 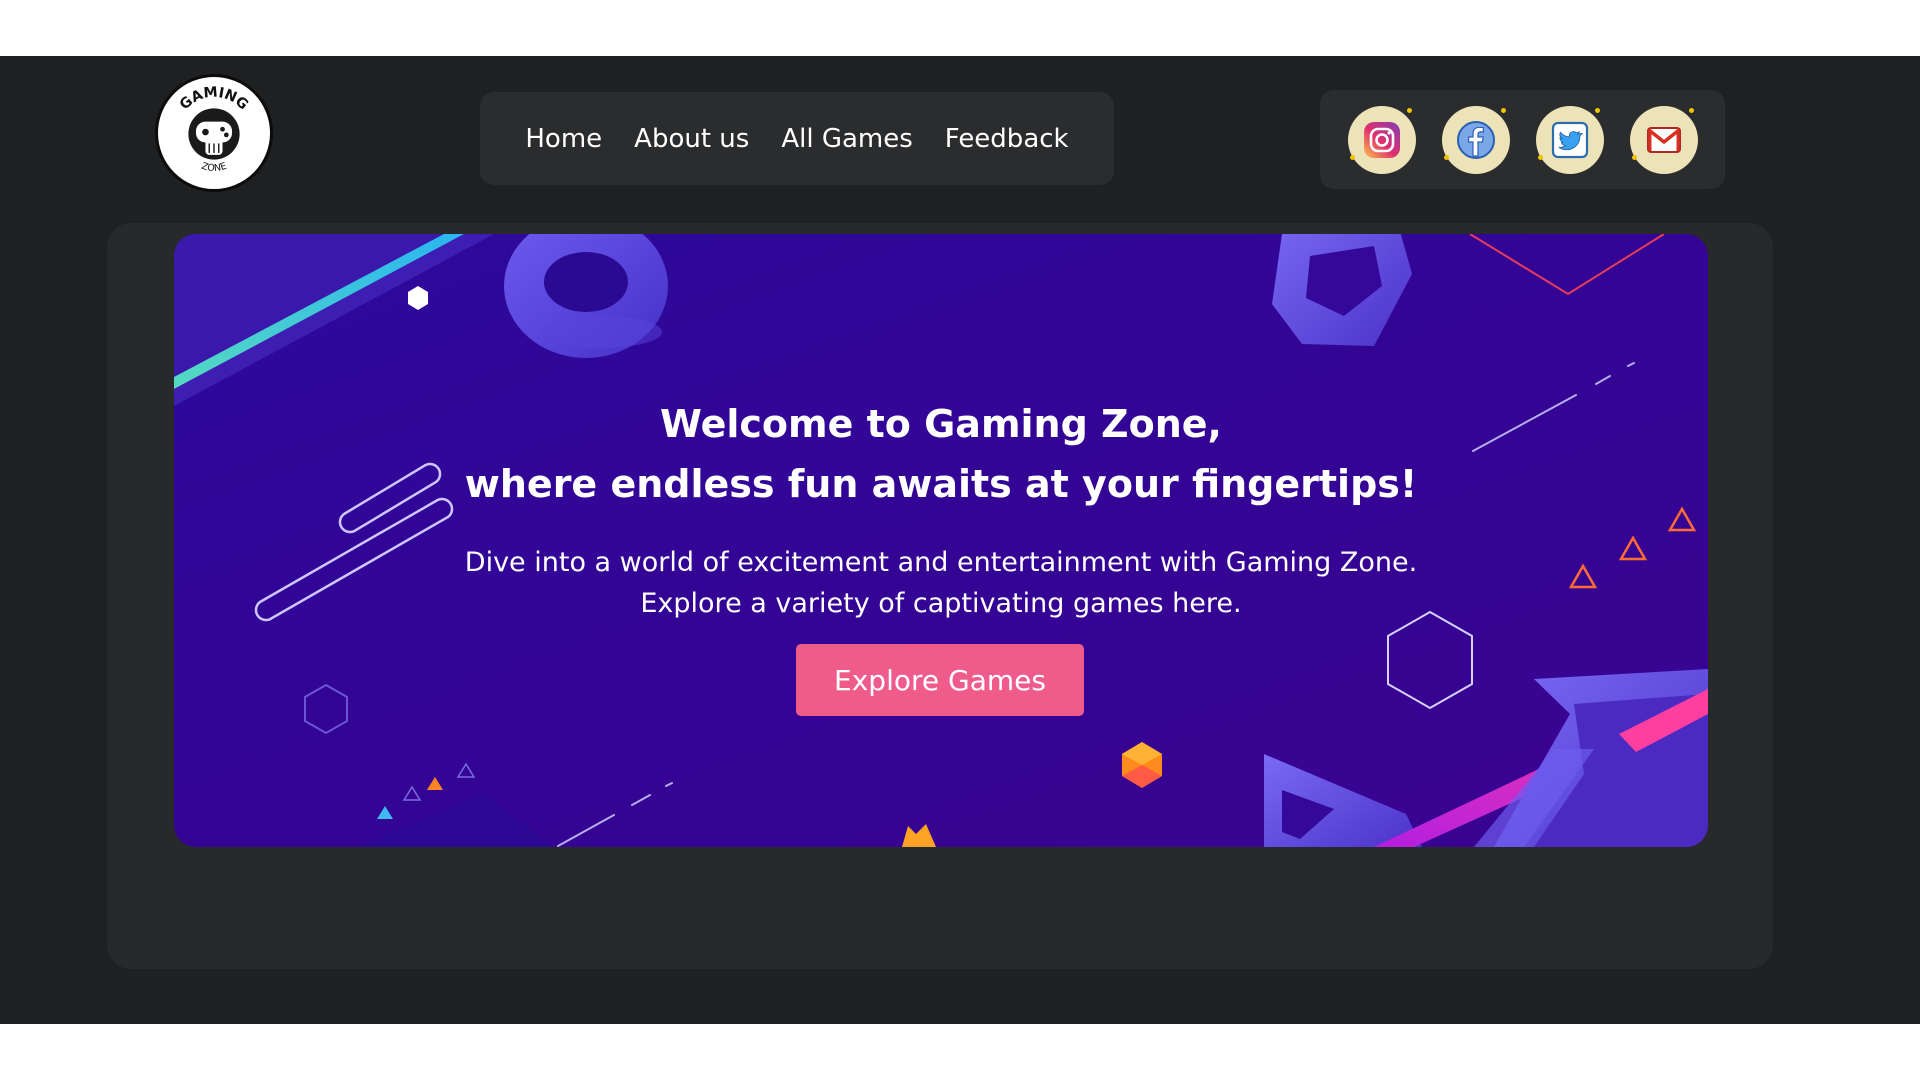 I want to click on gaming-zone-logo: GAMING ZONE, so click(x=214, y=133).